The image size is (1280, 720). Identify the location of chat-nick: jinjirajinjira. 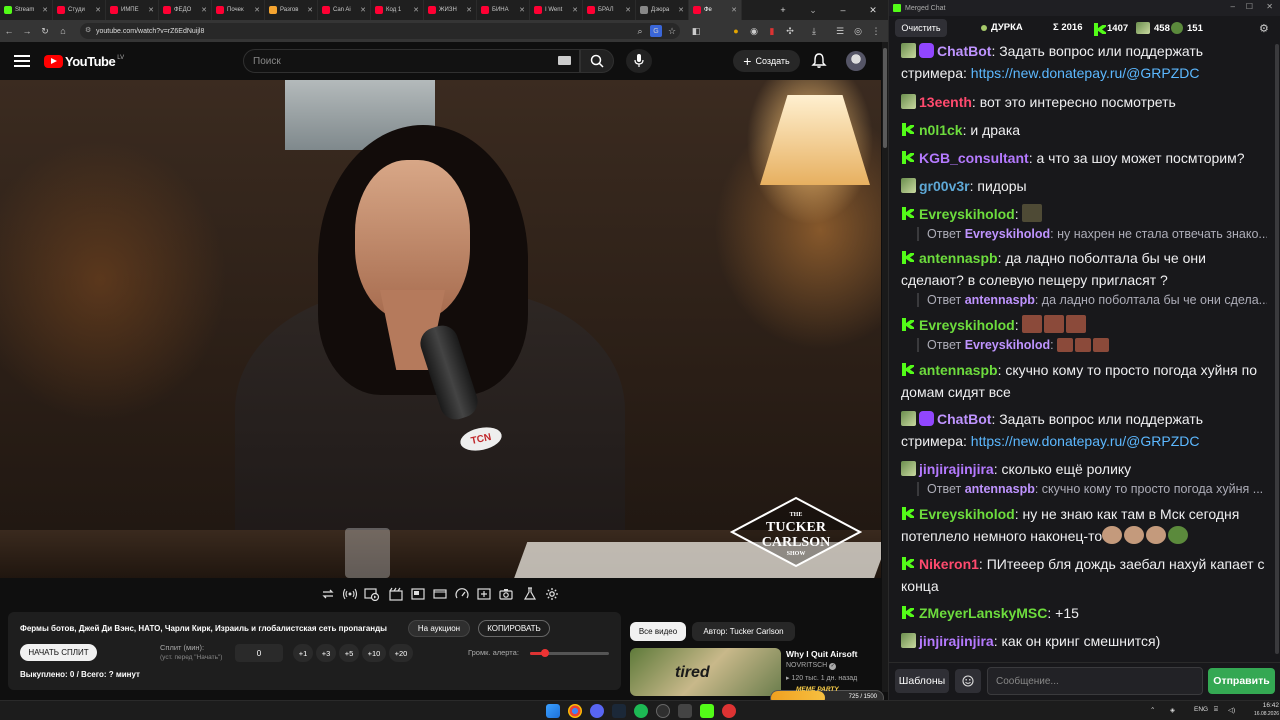
(956, 641).